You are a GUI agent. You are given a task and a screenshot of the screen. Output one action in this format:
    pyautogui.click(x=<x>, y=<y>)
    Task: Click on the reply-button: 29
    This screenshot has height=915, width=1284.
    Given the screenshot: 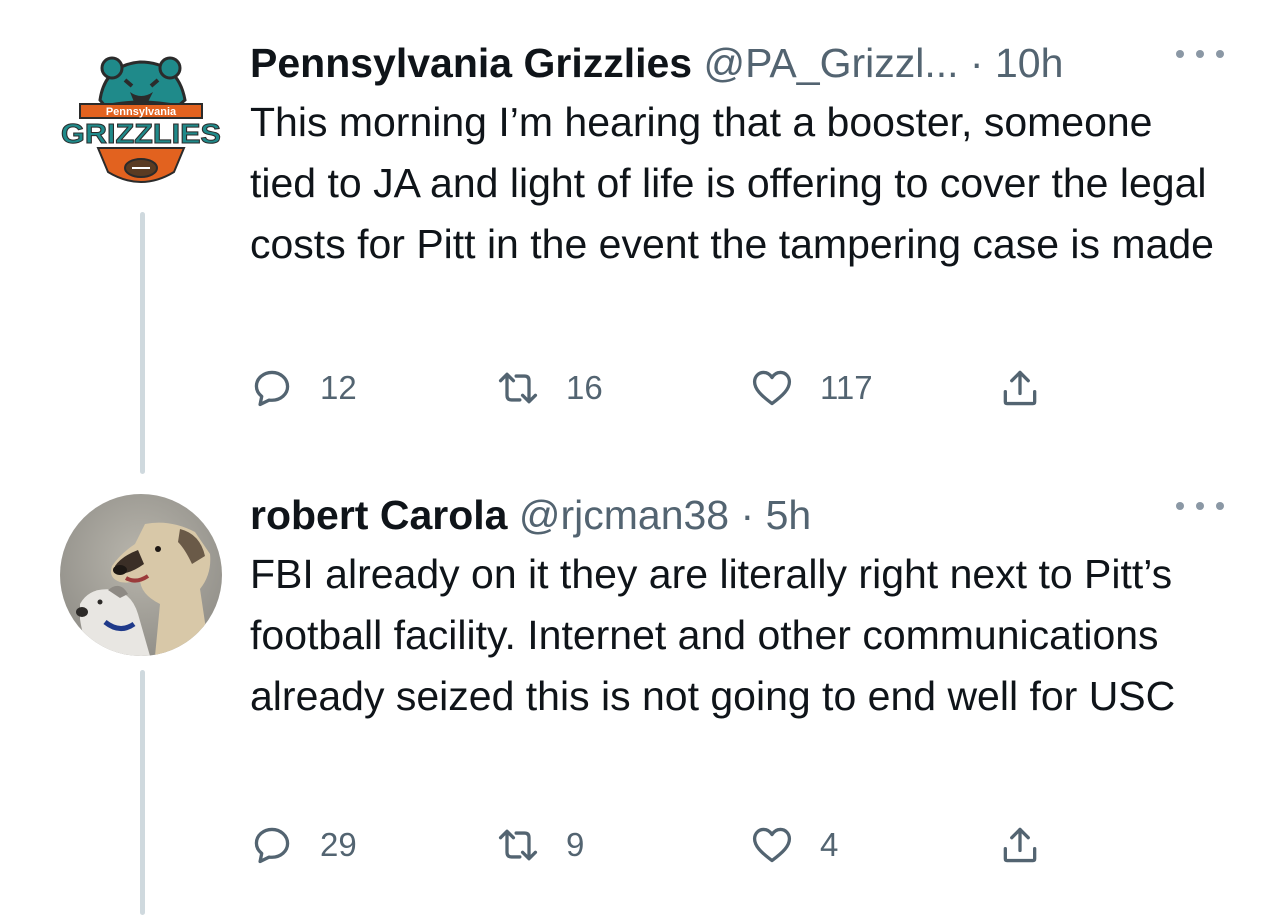 What is the action you would take?
    pyautogui.click(x=303, y=845)
    